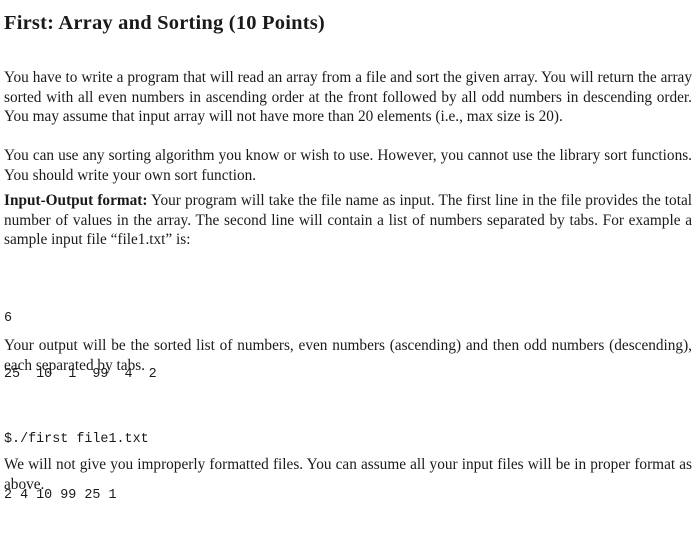  What do you see at coordinates (76, 439) in the screenshot?
I see `sample-command: $./first file1.txt` at bounding box center [76, 439].